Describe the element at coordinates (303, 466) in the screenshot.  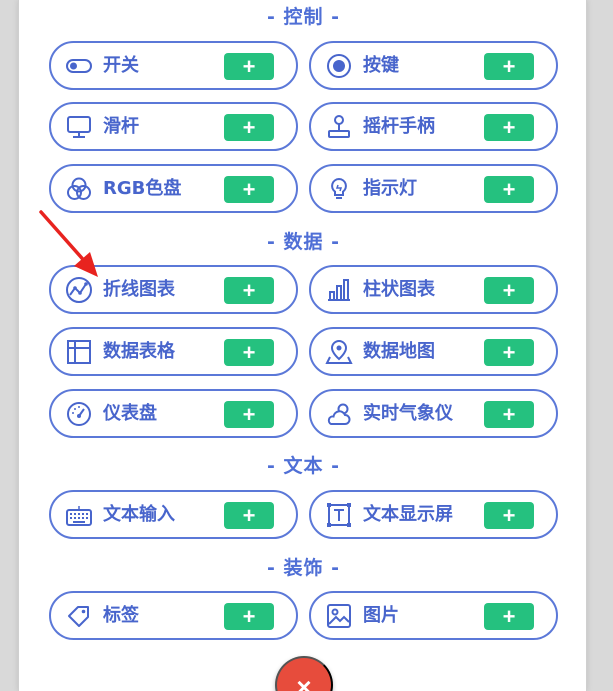
I see `section-title-text: - 文本 -` at that location.